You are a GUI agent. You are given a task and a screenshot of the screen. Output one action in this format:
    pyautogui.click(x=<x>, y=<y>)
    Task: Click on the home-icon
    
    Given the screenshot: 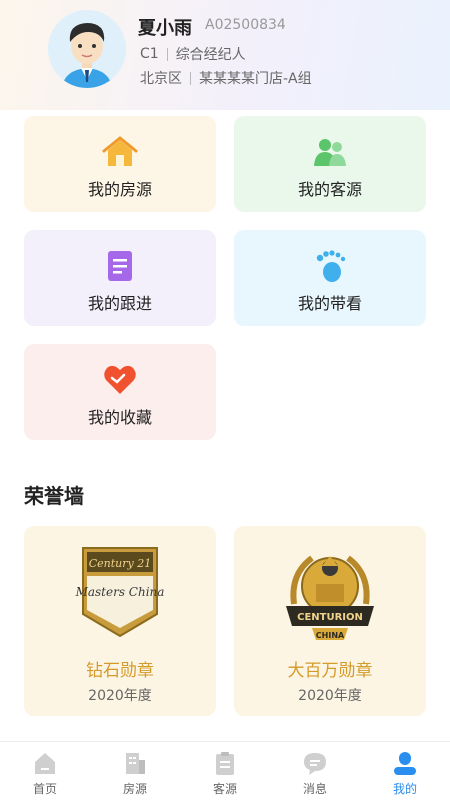 What is the action you would take?
    pyautogui.click(x=45, y=763)
    